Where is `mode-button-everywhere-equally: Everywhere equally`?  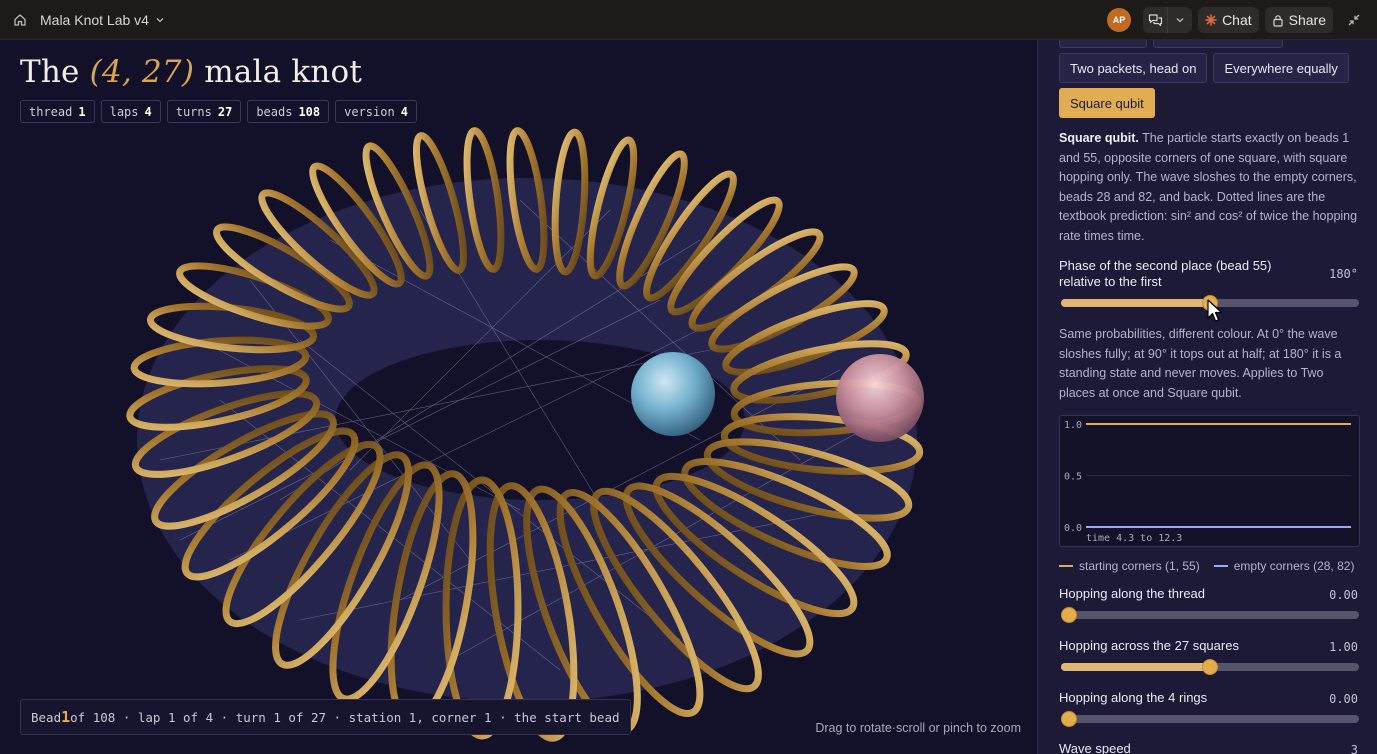 mode-button-everywhere-equally: Everywhere equally is located at coordinates (1281, 68).